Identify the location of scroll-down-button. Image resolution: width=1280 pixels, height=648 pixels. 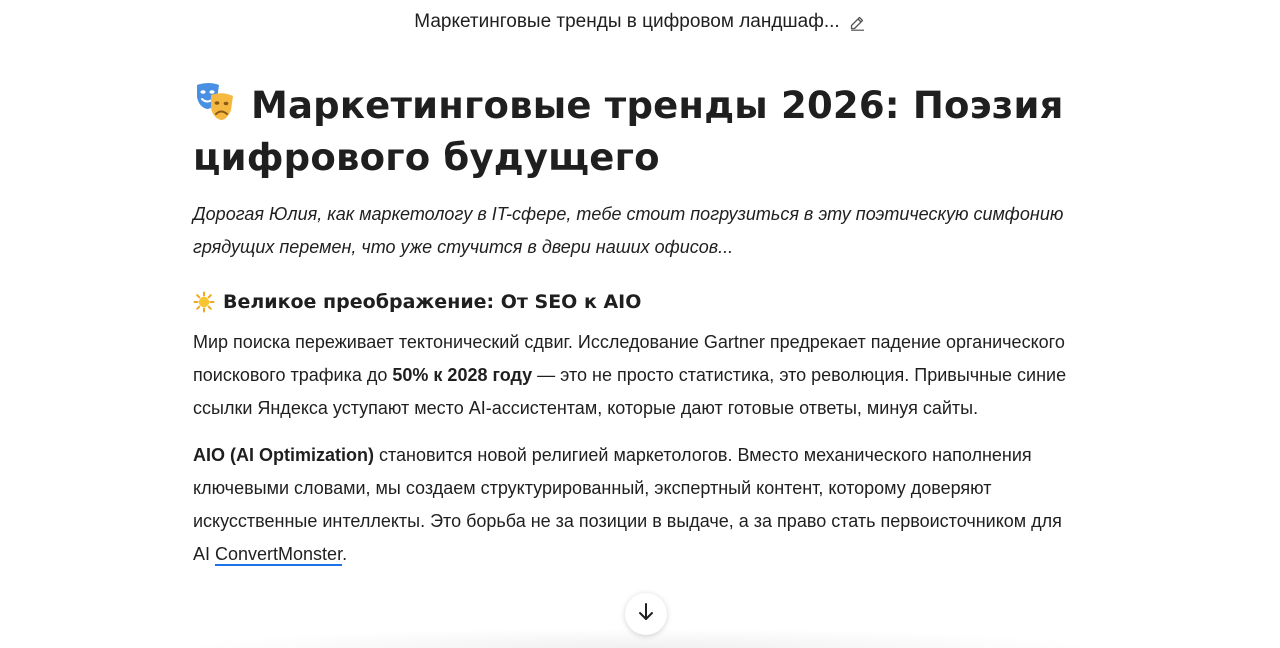
(646, 614).